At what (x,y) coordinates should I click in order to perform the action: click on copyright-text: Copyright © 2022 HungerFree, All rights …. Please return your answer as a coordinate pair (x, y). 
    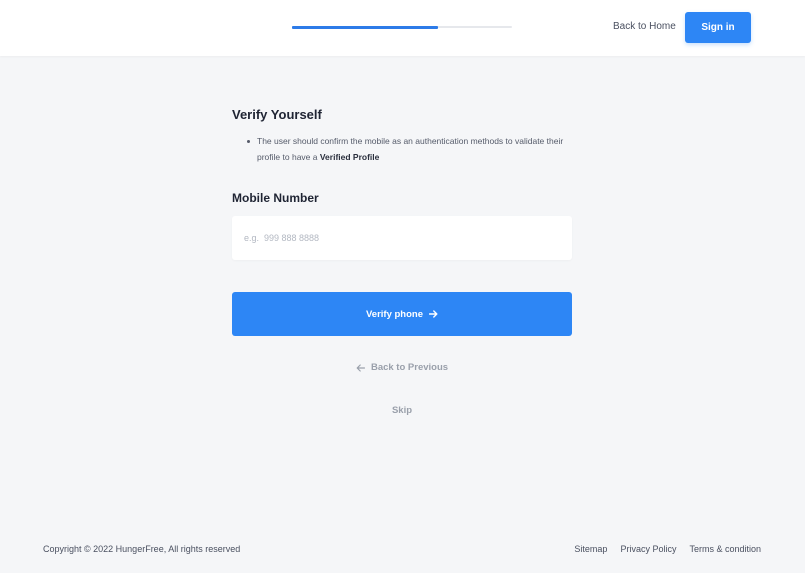
    Looking at the image, I should click on (142, 549).